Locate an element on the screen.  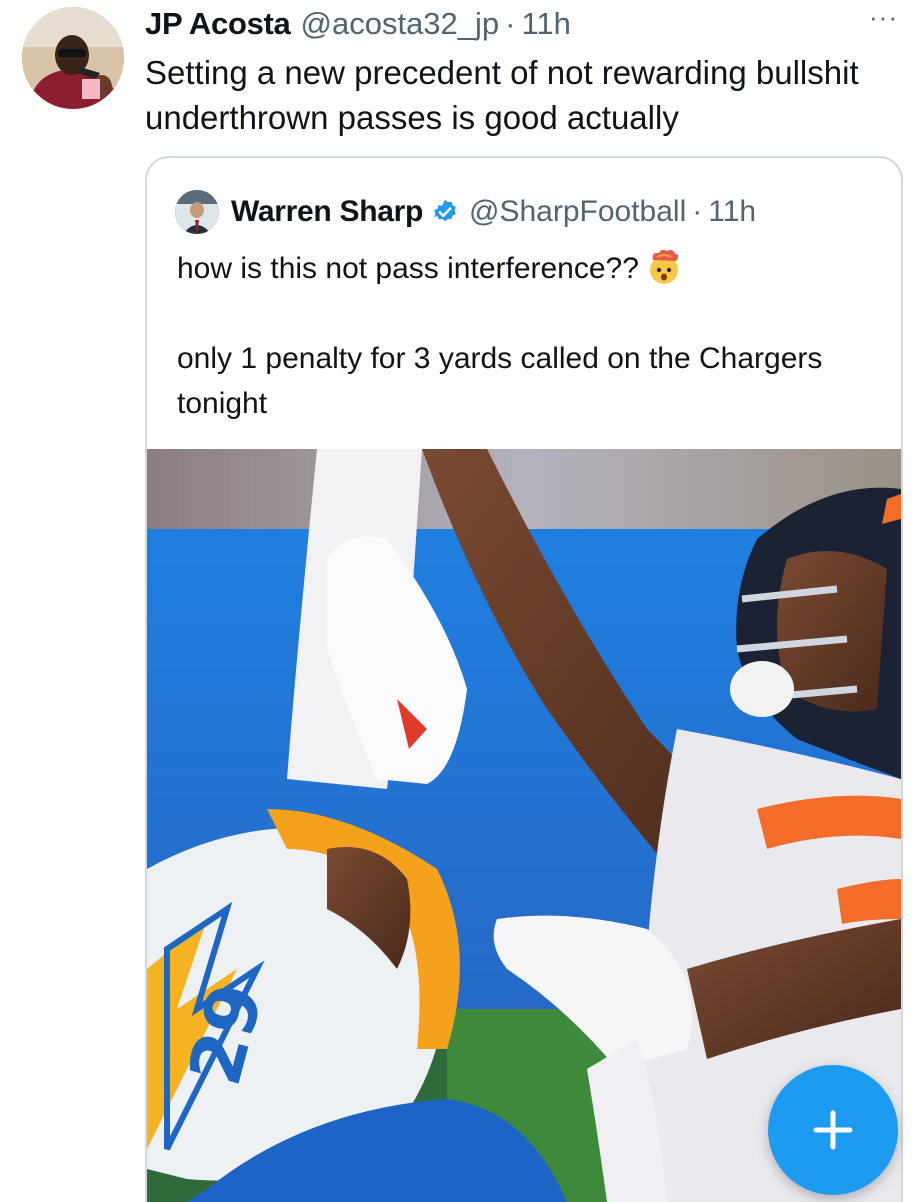
exploding-head-emoji-icon is located at coordinates (664, 267).